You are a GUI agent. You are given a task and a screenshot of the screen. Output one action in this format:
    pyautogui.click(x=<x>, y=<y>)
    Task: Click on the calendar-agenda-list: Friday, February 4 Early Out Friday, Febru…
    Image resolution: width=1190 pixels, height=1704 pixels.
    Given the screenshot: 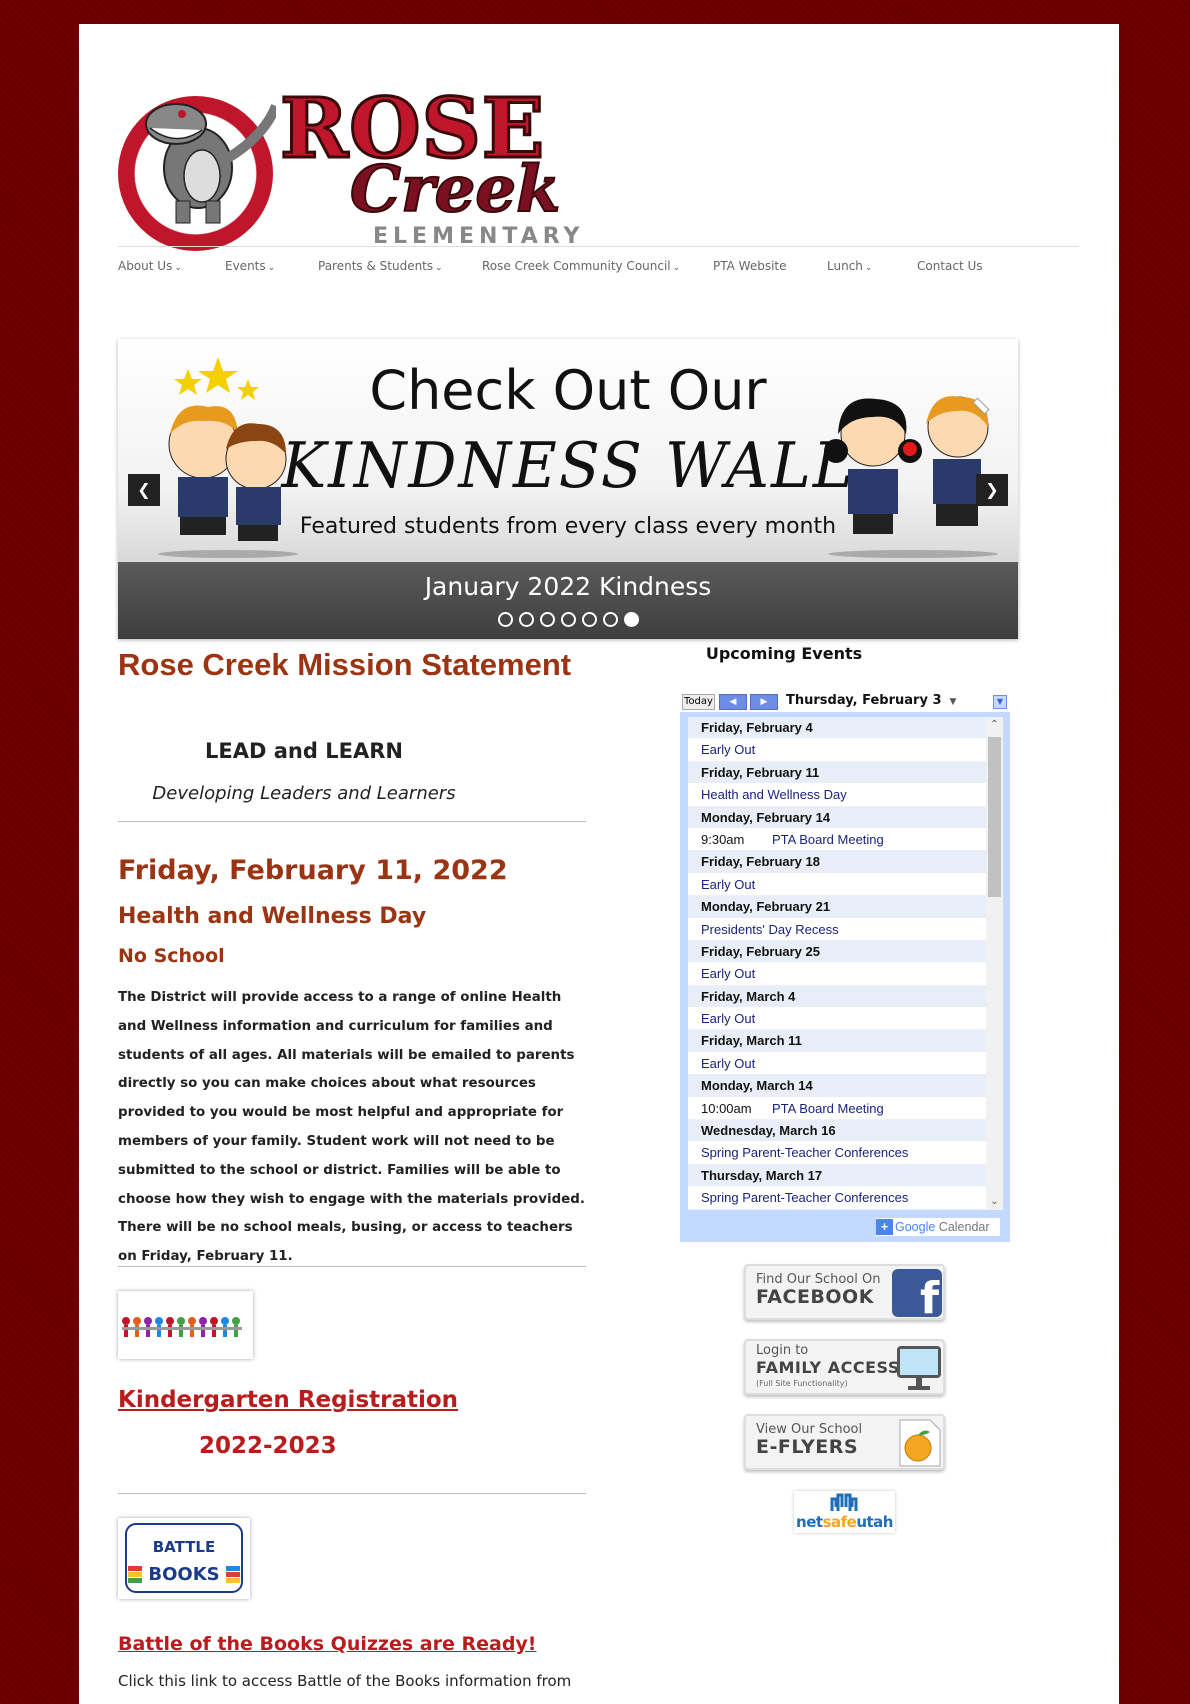 What is the action you would take?
    pyautogui.click(x=837, y=963)
    